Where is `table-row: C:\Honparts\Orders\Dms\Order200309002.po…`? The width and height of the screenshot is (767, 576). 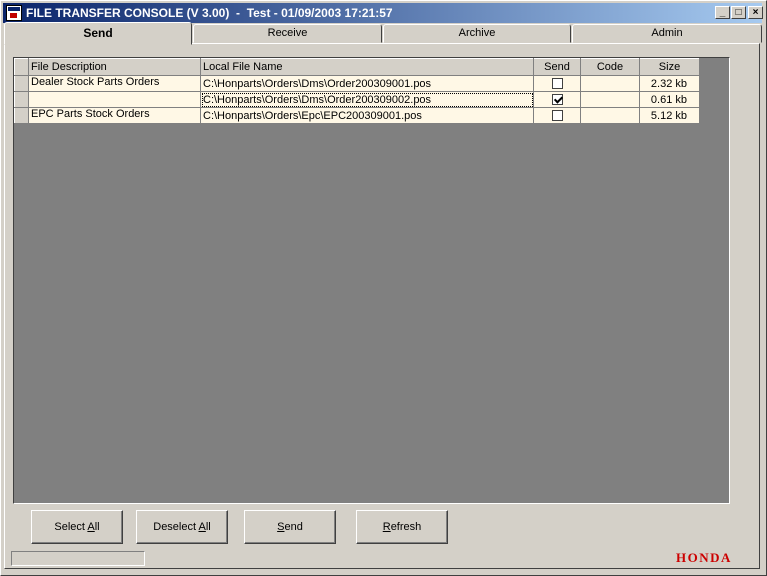 table-row: C:\Honparts\Orders\Dms\Order200309002.po… is located at coordinates (357, 99).